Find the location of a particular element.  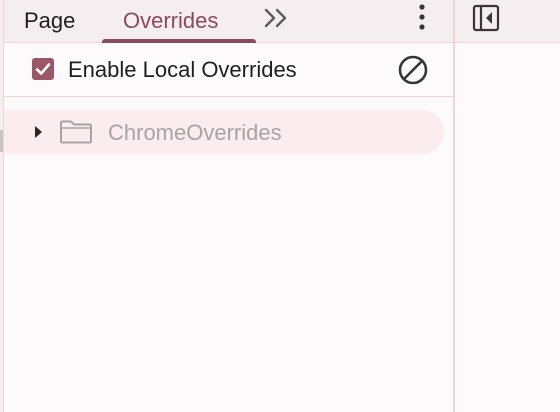

toggle-navigator-icon is located at coordinates (486, 18).